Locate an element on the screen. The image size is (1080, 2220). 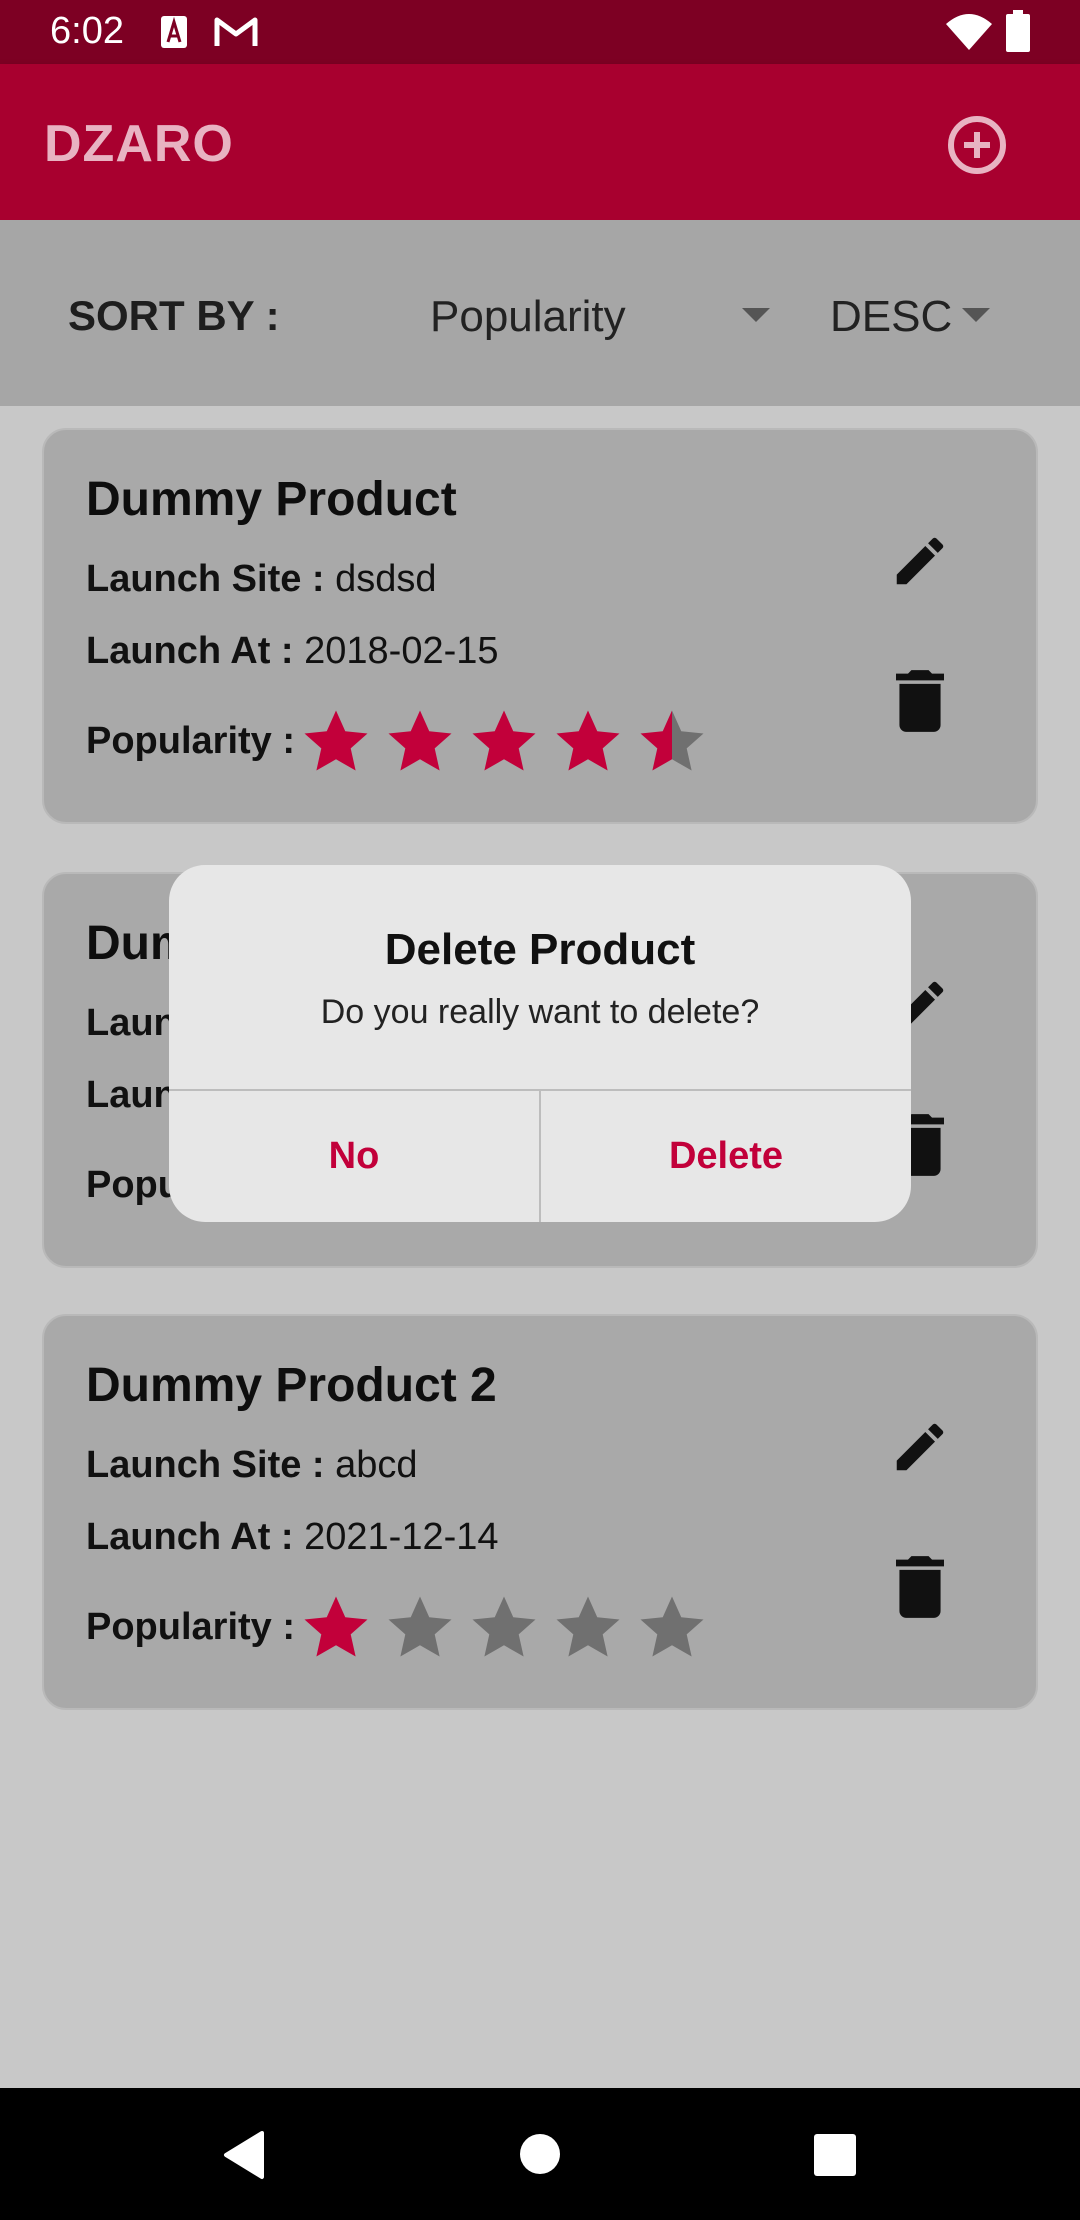
no-button: No is located at coordinates (354, 1156).